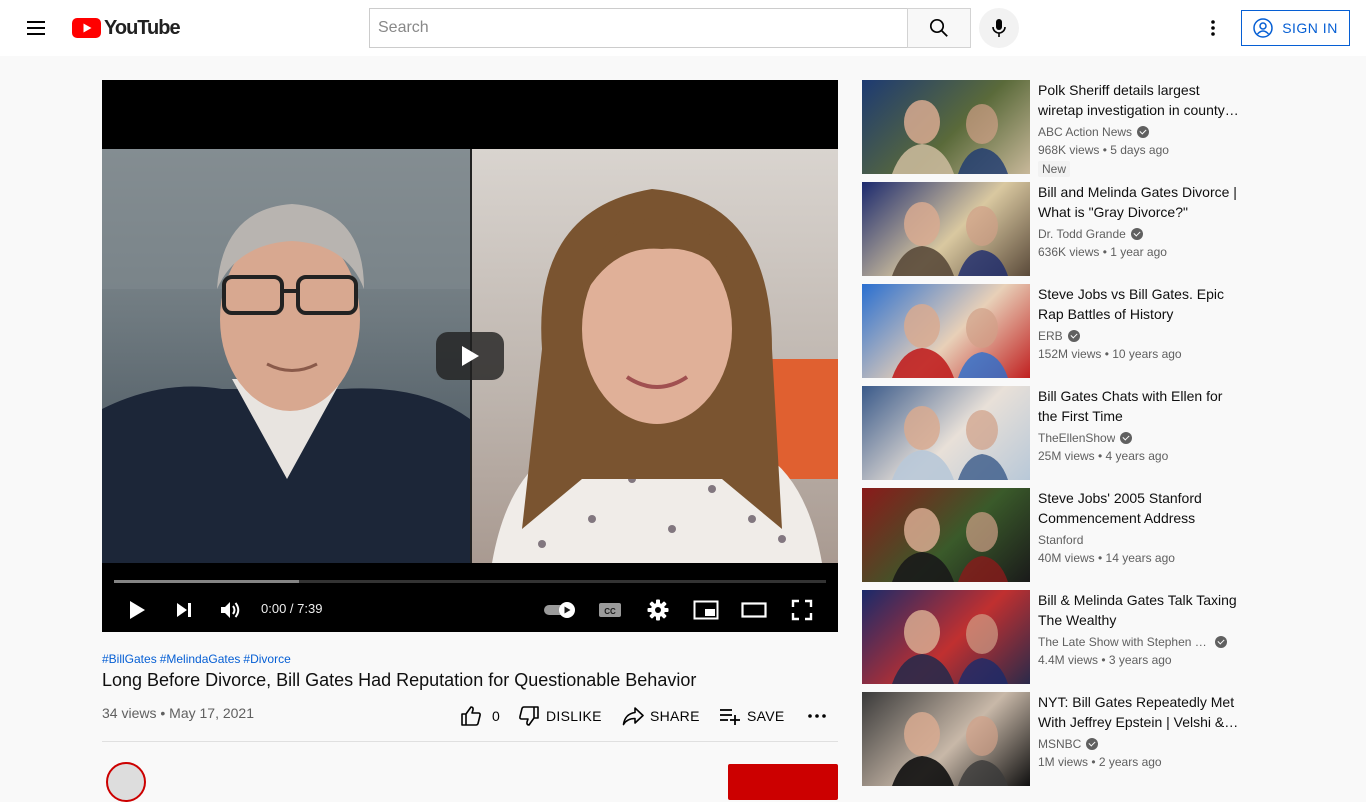 The height and width of the screenshot is (802, 1366). I want to click on youtube-logo: YouTube, so click(126, 28).